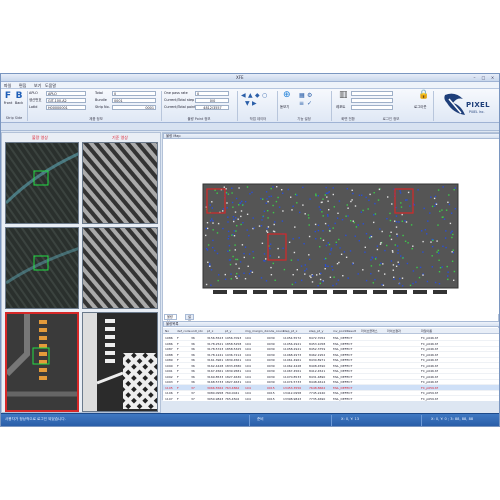 Image resolution: width=500 pixels, height=500 pixels. What do you see at coordinates (66, 107) in the screenshot?
I see `lot-id-input: H00000001` at bounding box center [66, 107].